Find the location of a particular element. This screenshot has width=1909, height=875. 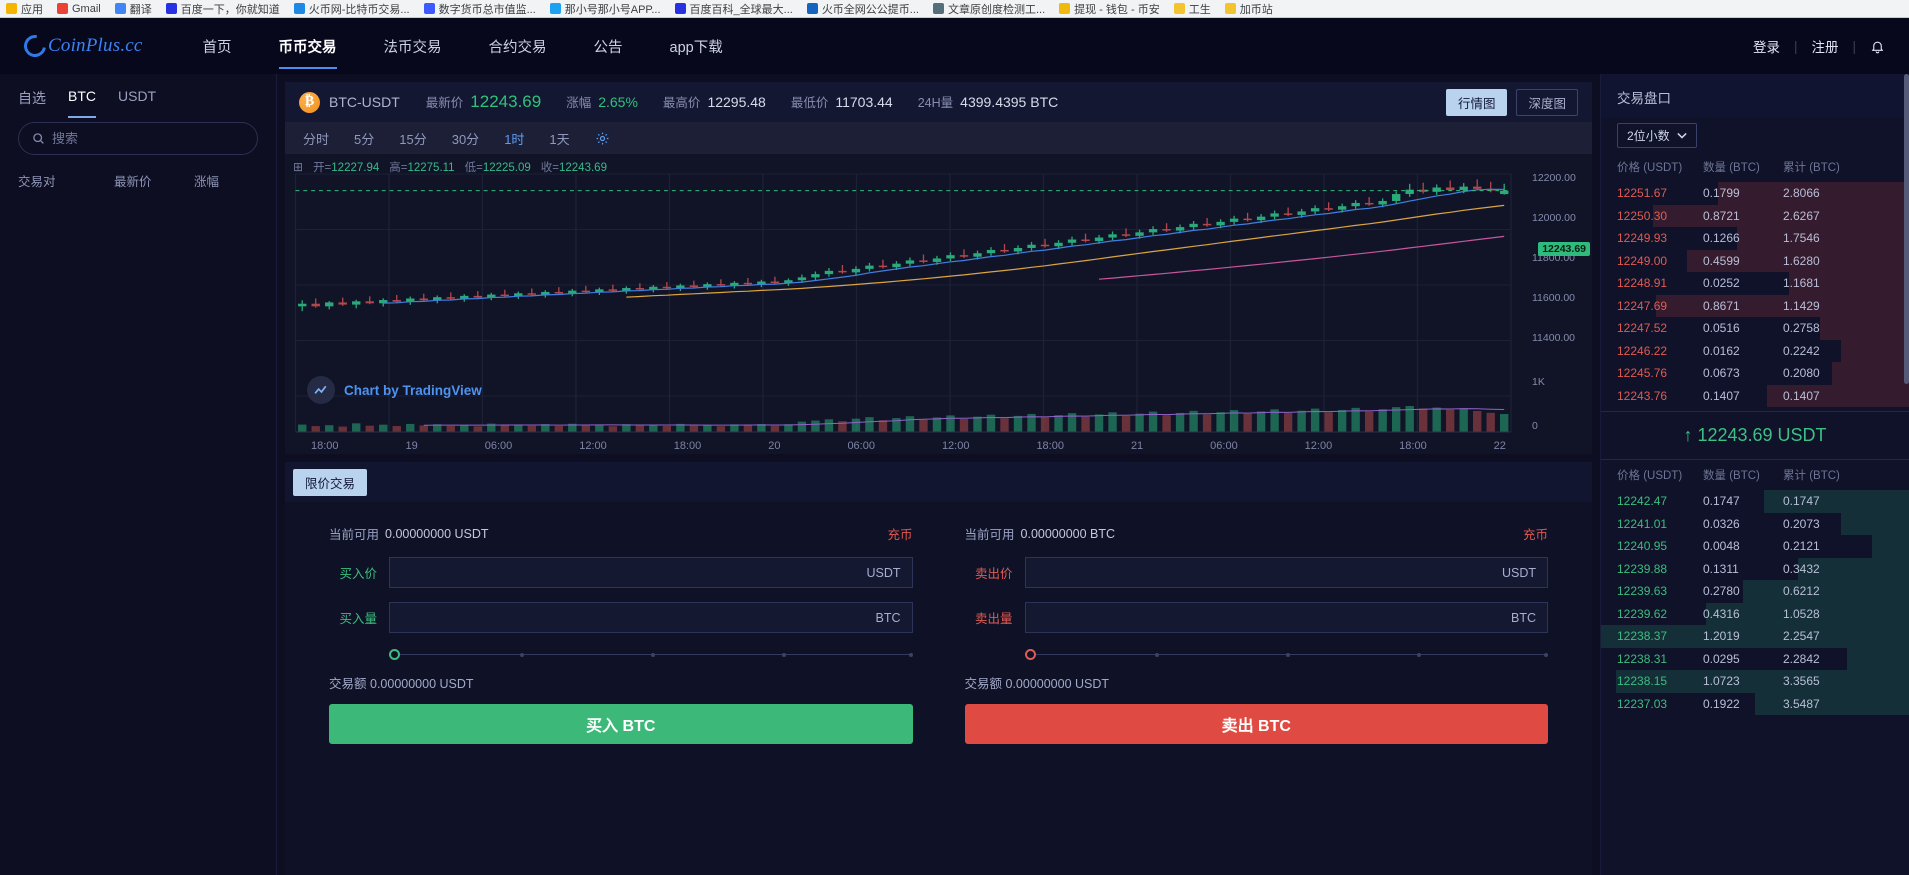

order-book-row: 12249.00 0.4599 1.6280 is located at coordinates (1755, 260).